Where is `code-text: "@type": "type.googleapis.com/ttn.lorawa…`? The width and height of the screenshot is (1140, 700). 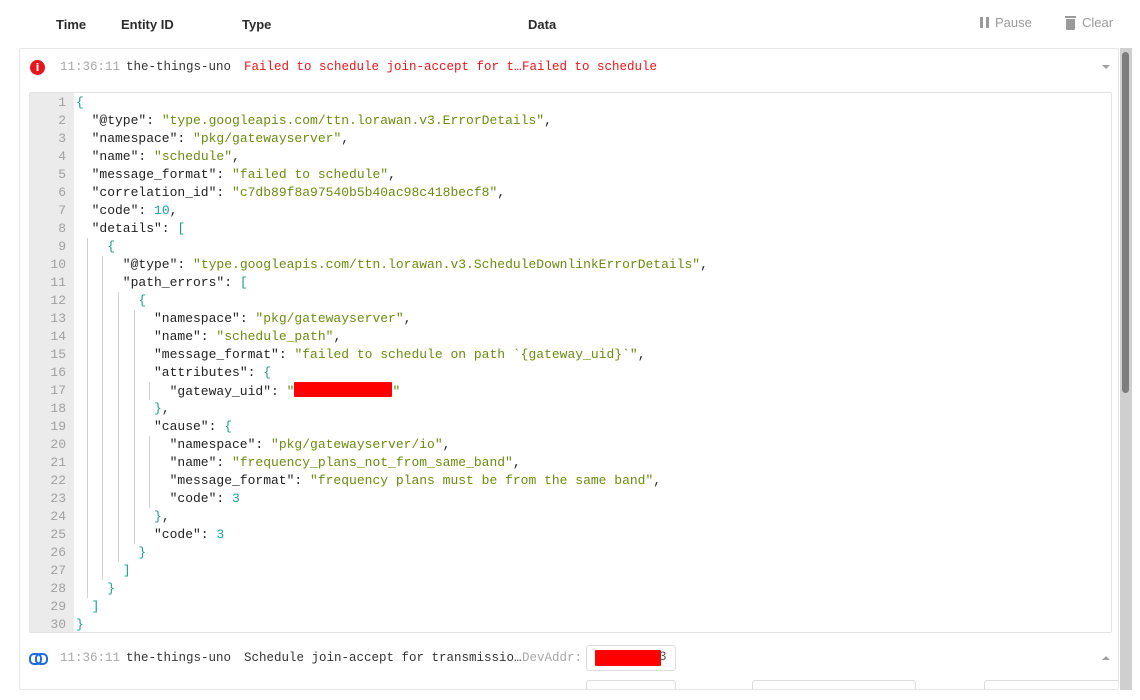 code-text: "@type": "type.googleapis.com/ttn.lorawa… is located at coordinates (321, 120).